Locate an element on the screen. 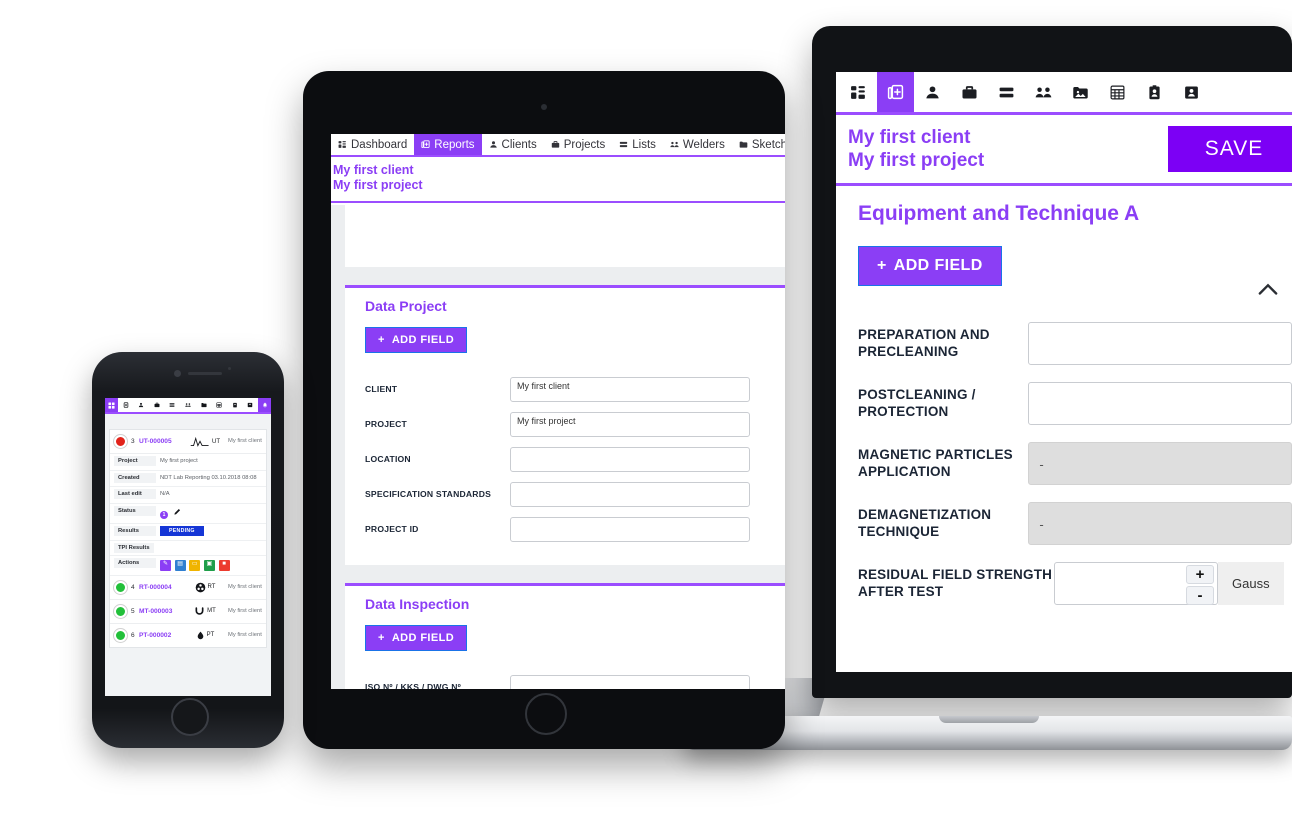  iso-kks-dwg-input is located at coordinates (630, 681).